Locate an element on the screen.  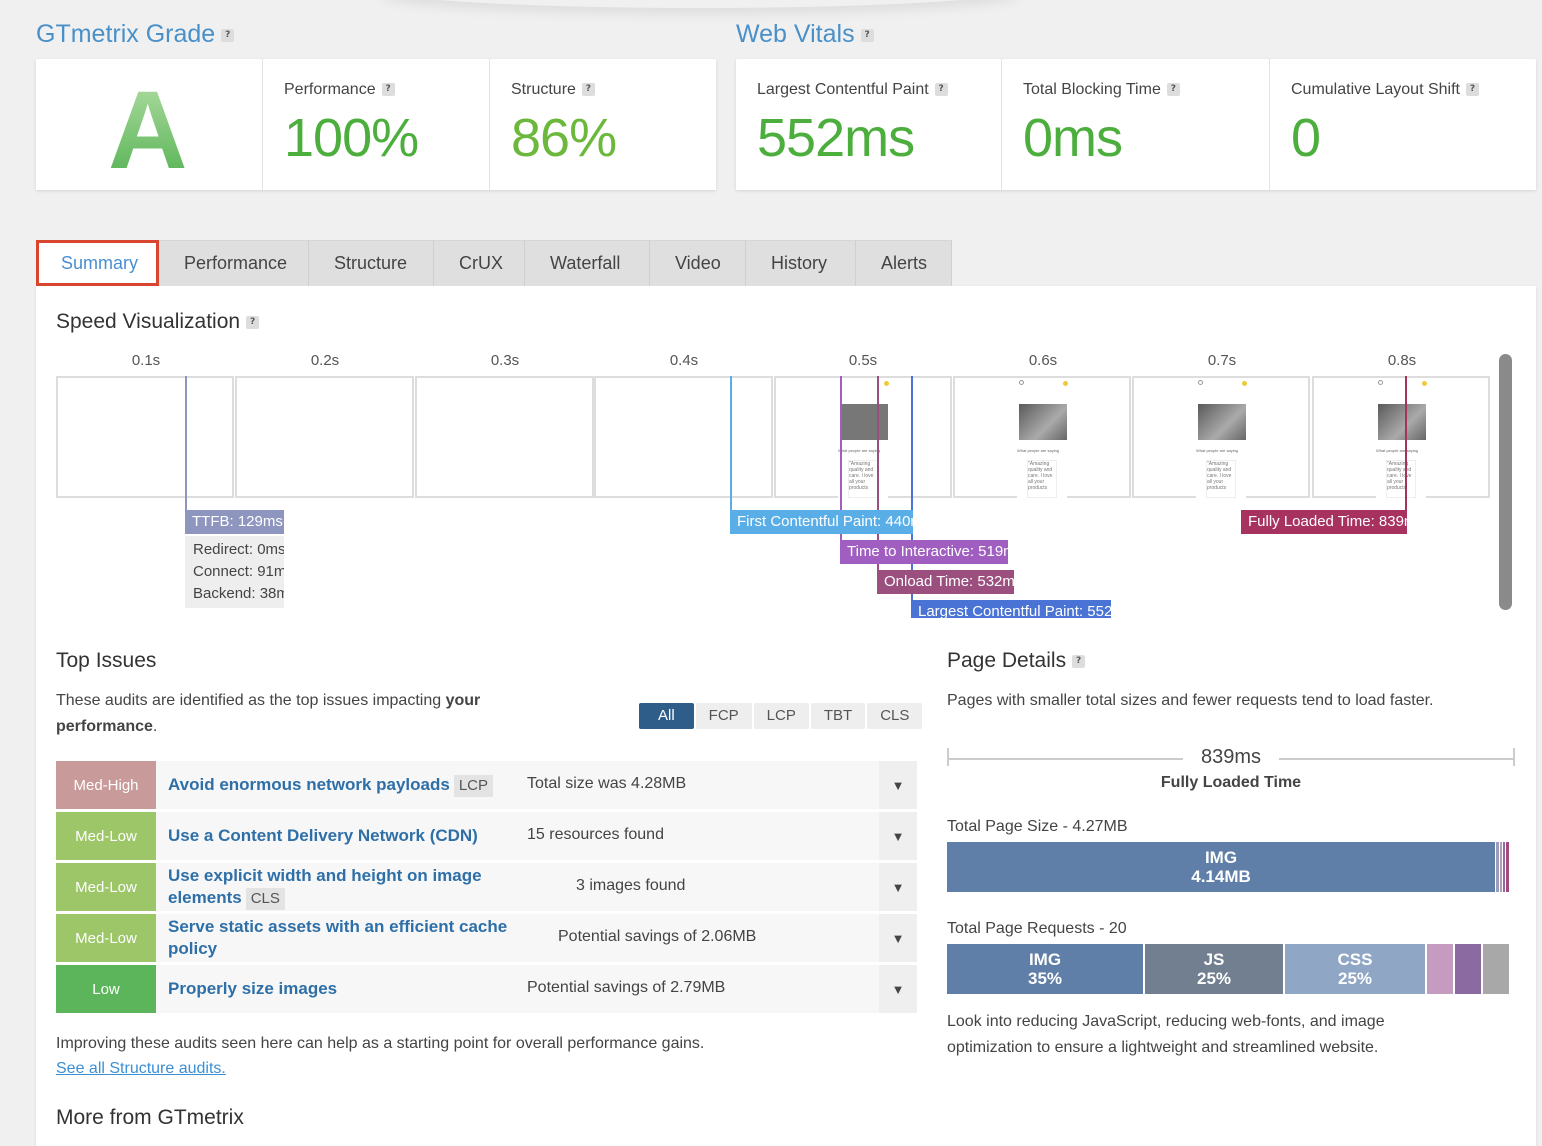
issue-title: Avoid enormous network payloads is located at coordinates (309, 784).